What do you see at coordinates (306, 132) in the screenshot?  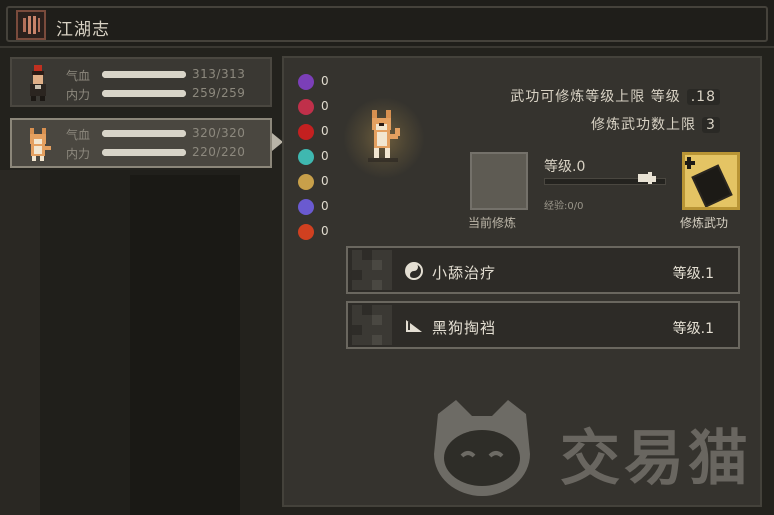 I see `red-burst-icon` at bounding box center [306, 132].